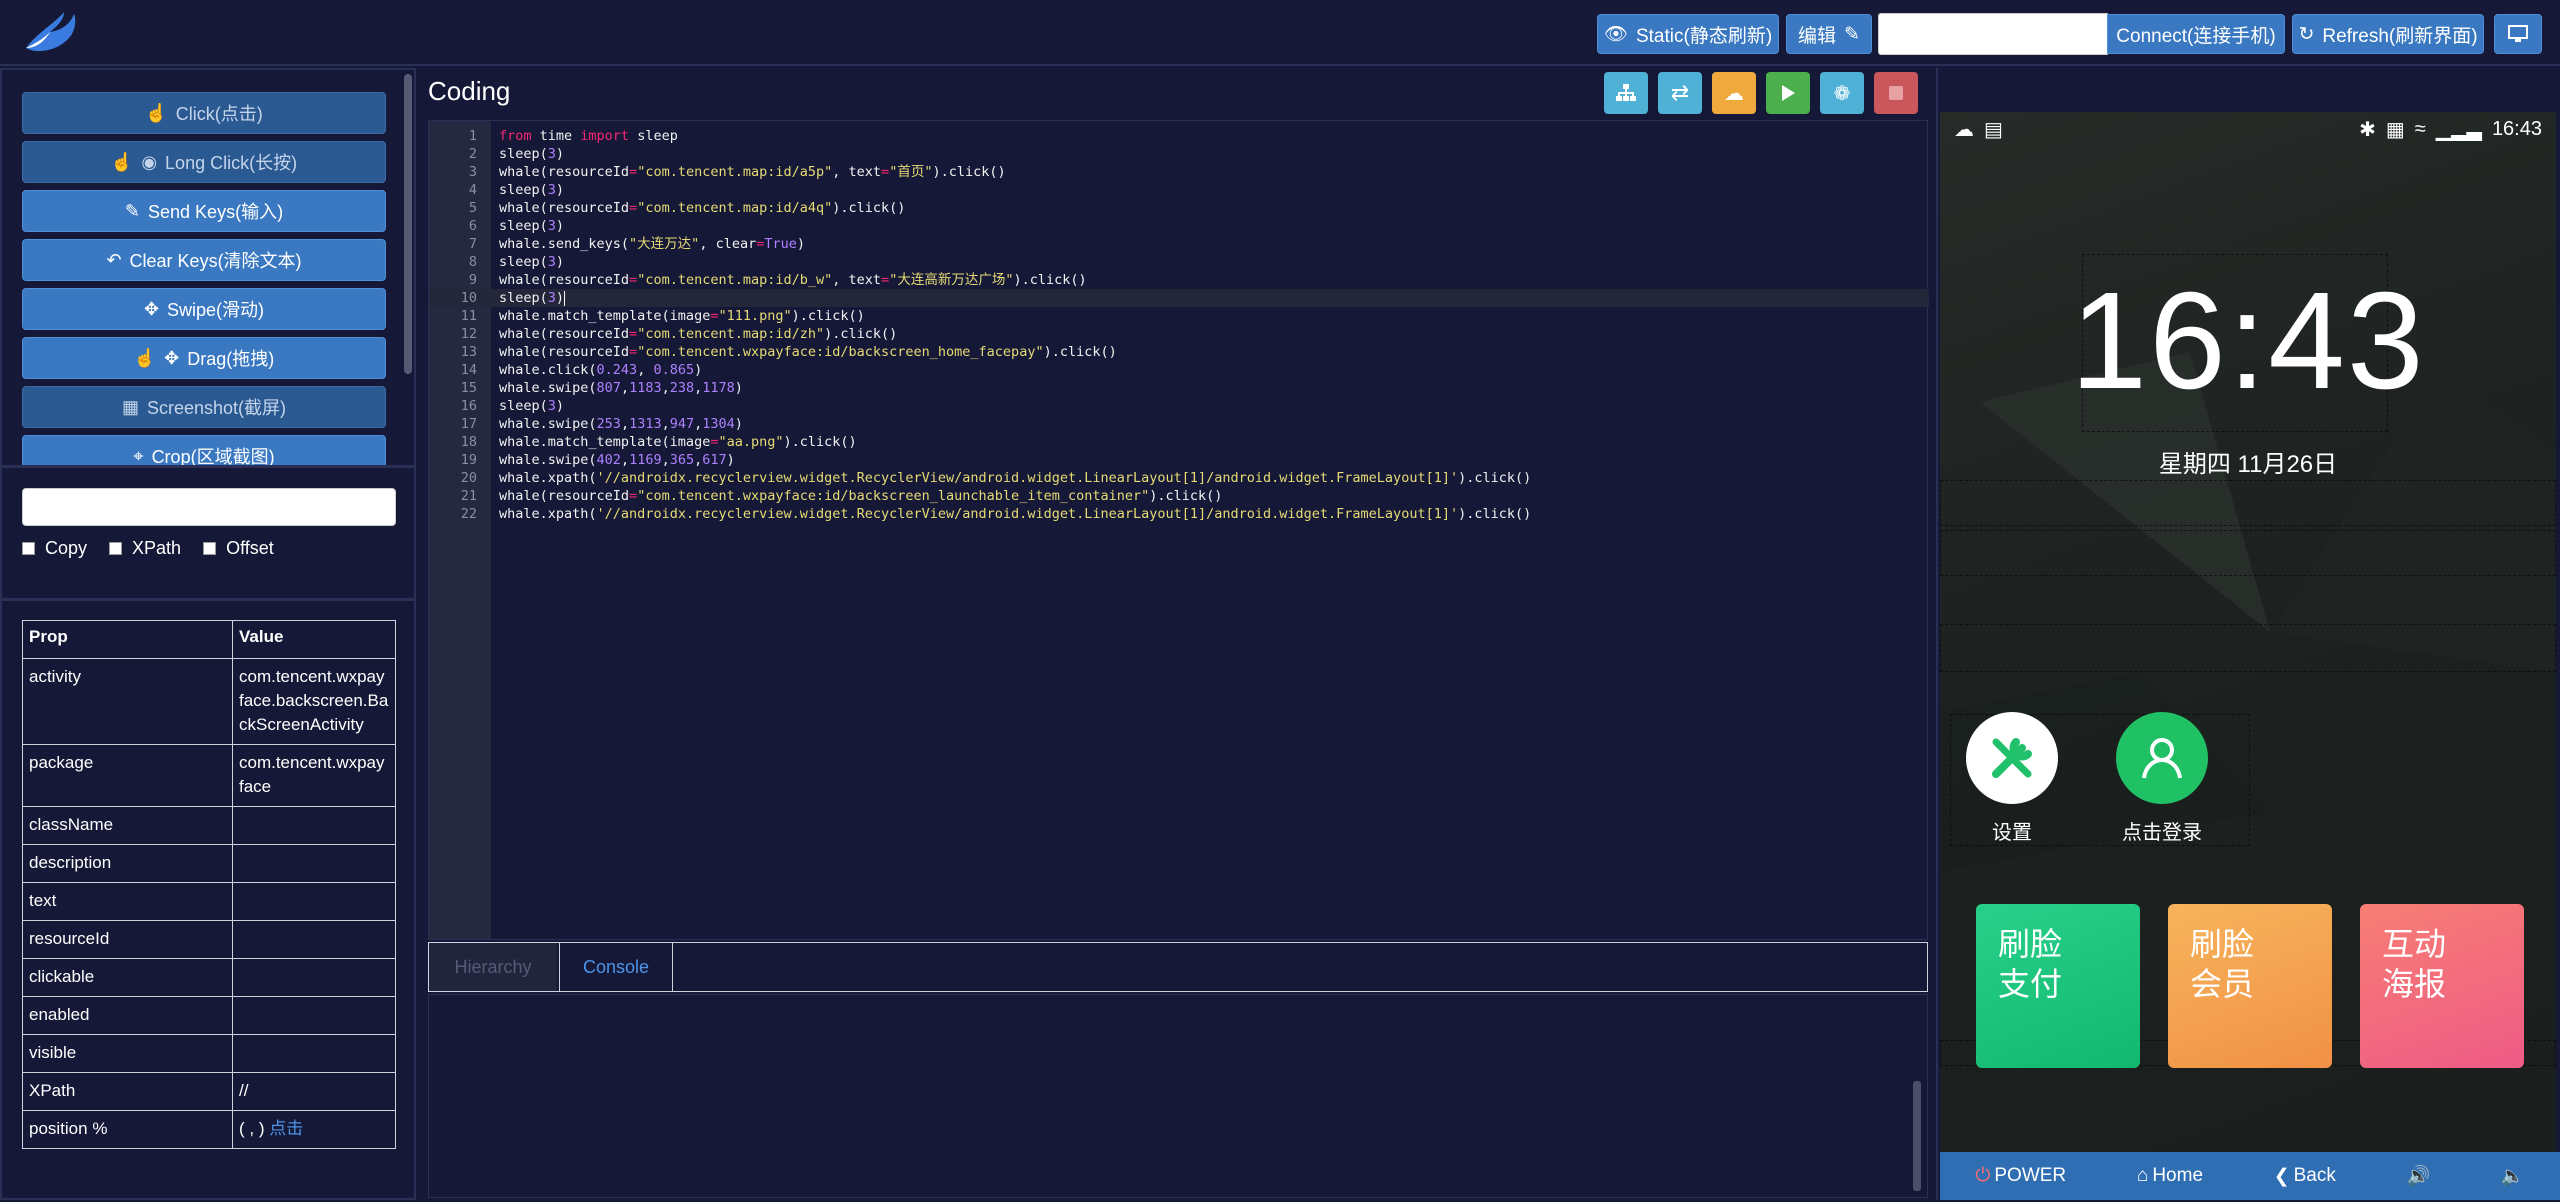 This screenshot has height=1202, width=2560. I want to click on line-number: 2, so click(472, 154).